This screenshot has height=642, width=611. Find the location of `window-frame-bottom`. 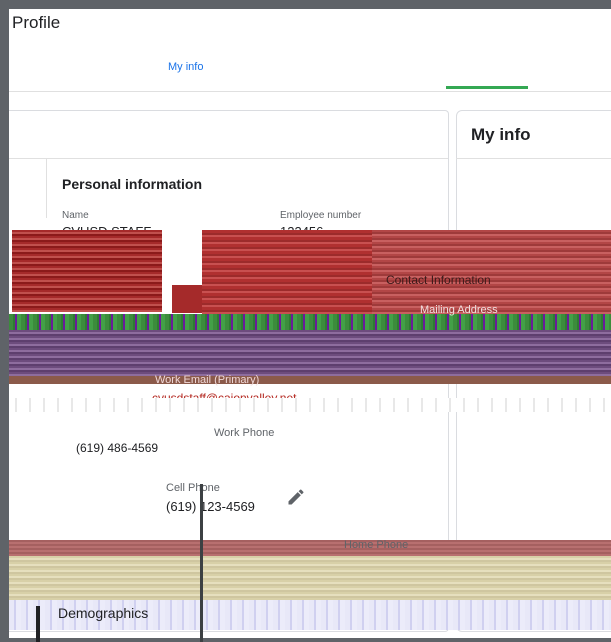

window-frame-bottom is located at coordinates (305, 640).